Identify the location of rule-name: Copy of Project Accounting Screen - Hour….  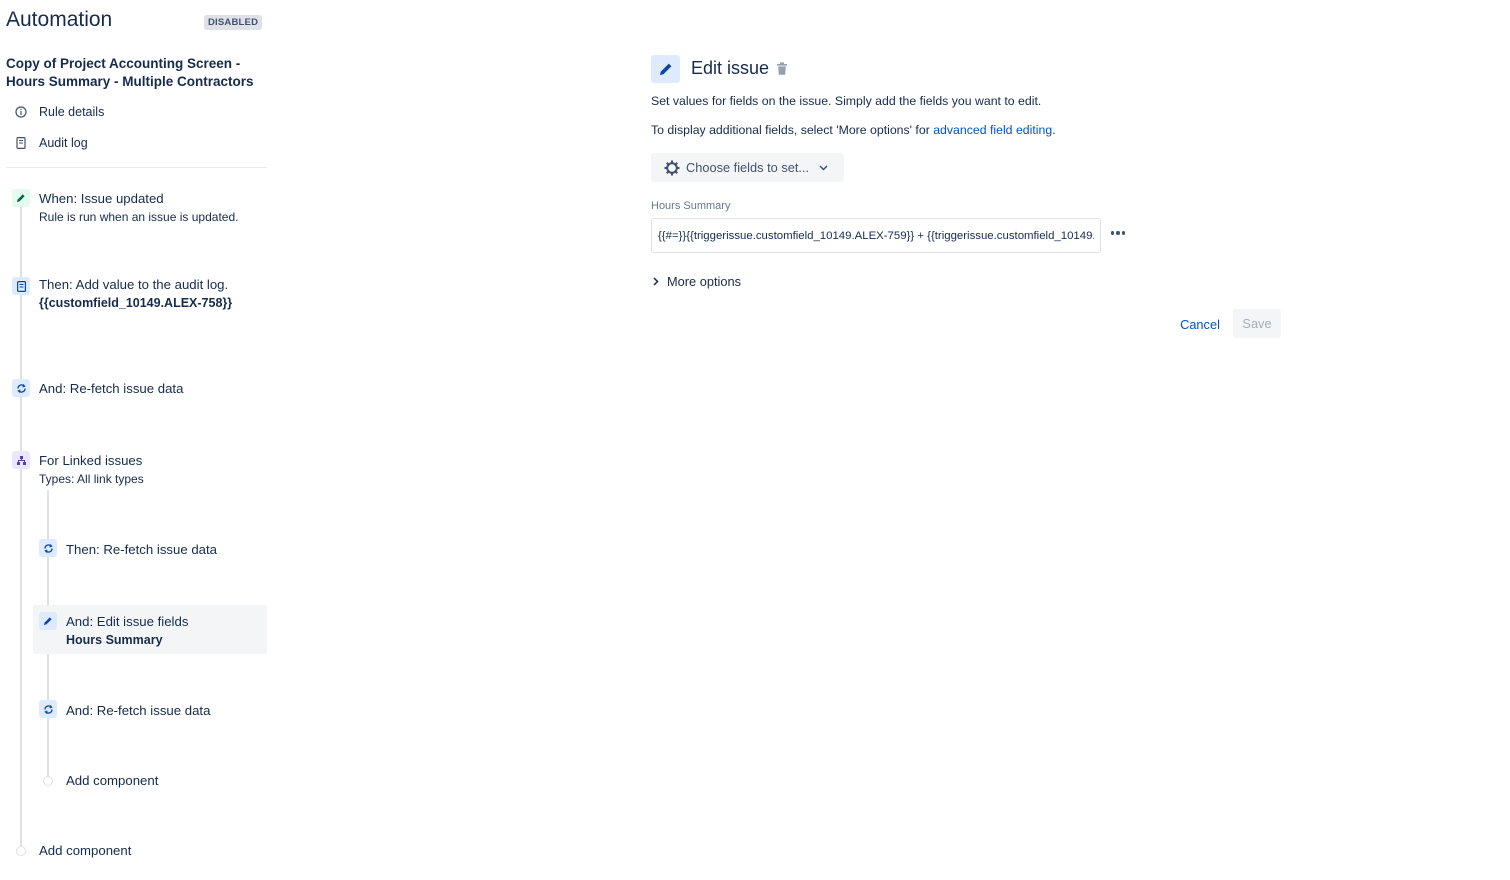
(130, 72).